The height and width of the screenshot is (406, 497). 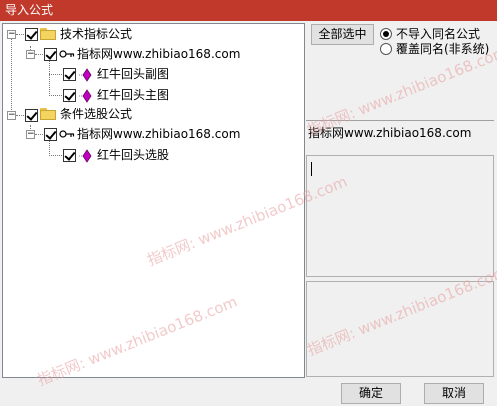 I want to click on formula-label: 红牛回头副图, so click(x=133, y=74).